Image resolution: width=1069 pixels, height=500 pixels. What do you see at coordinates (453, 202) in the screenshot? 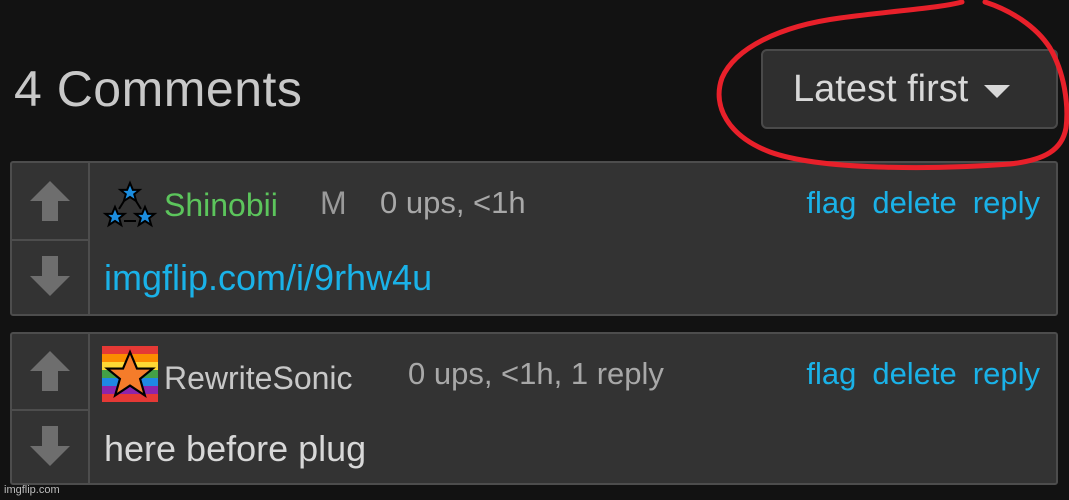
I see `comment-meta: 0 ups, <1h` at bounding box center [453, 202].